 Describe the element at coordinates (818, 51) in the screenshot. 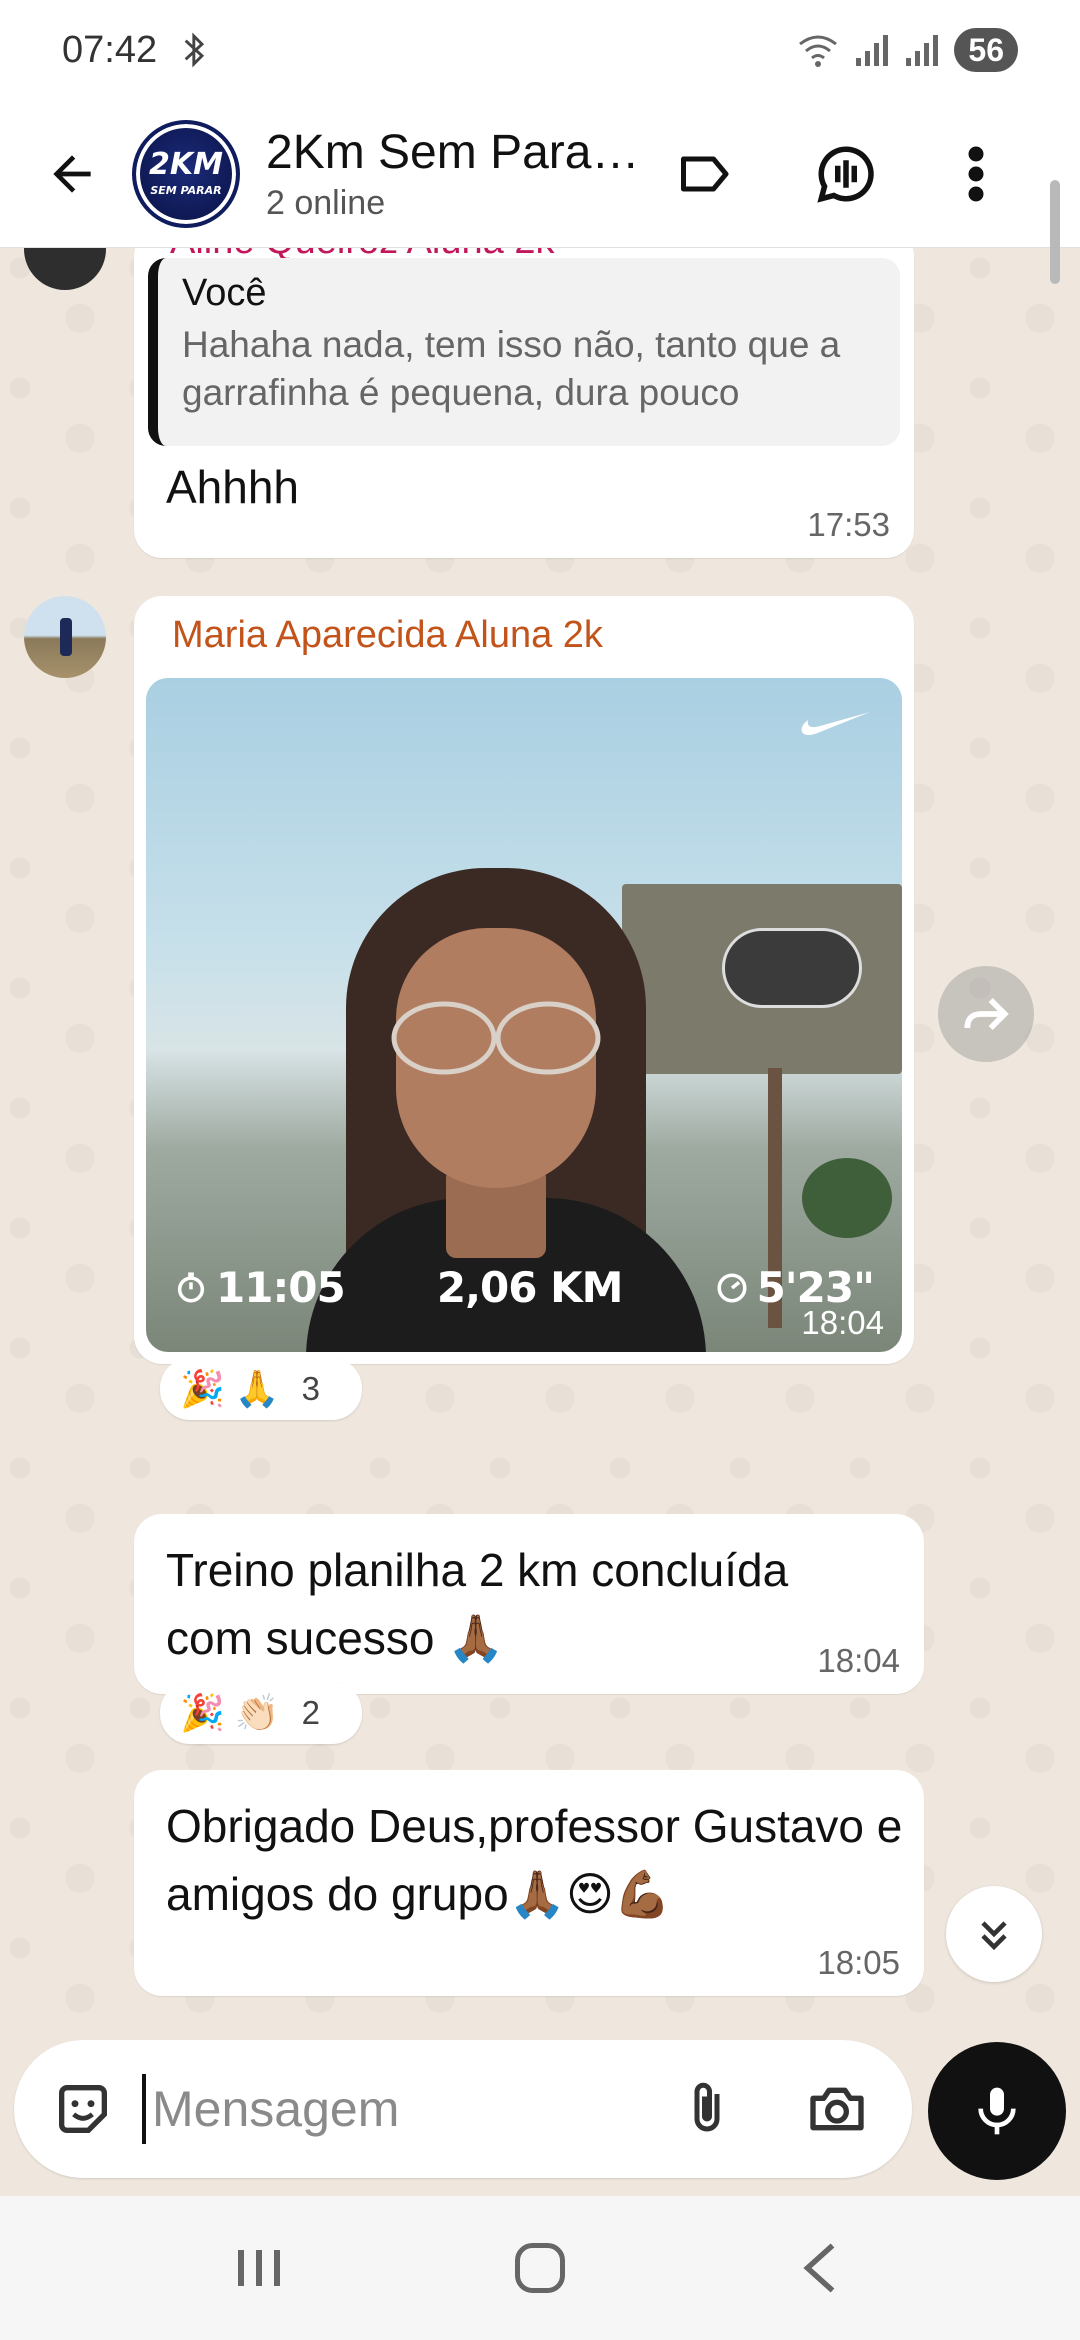

I see `wifi-icon` at that location.